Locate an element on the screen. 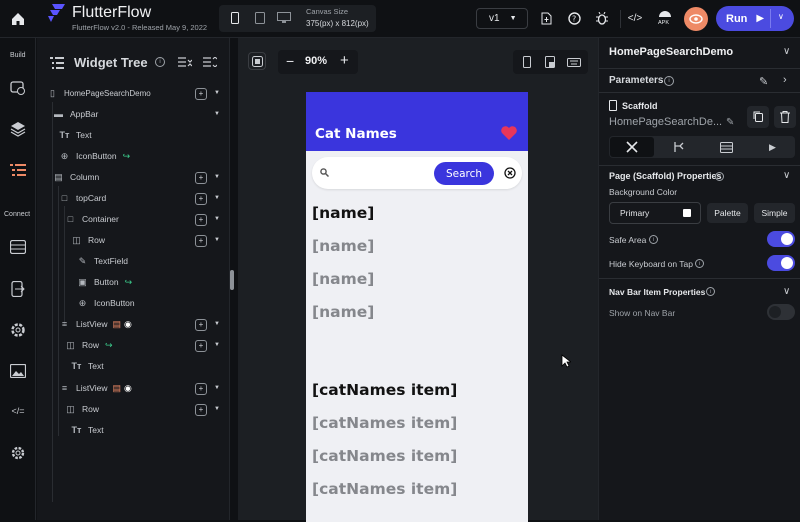 This screenshot has width=800, height=522. panel-resize-handle is located at coordinates (232, 280).